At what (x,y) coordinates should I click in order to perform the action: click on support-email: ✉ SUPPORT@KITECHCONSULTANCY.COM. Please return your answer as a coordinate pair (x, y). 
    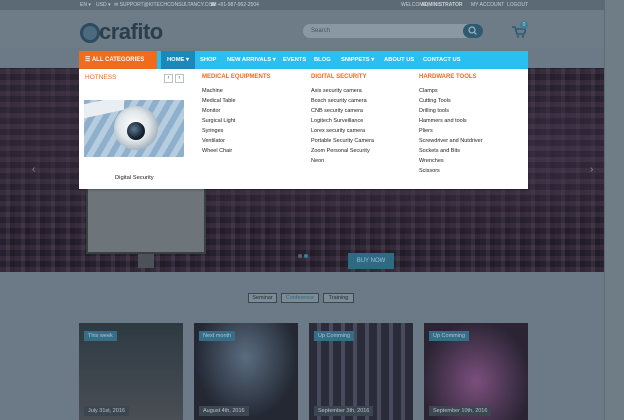
    Looking at the image, I should click on (165, 5).